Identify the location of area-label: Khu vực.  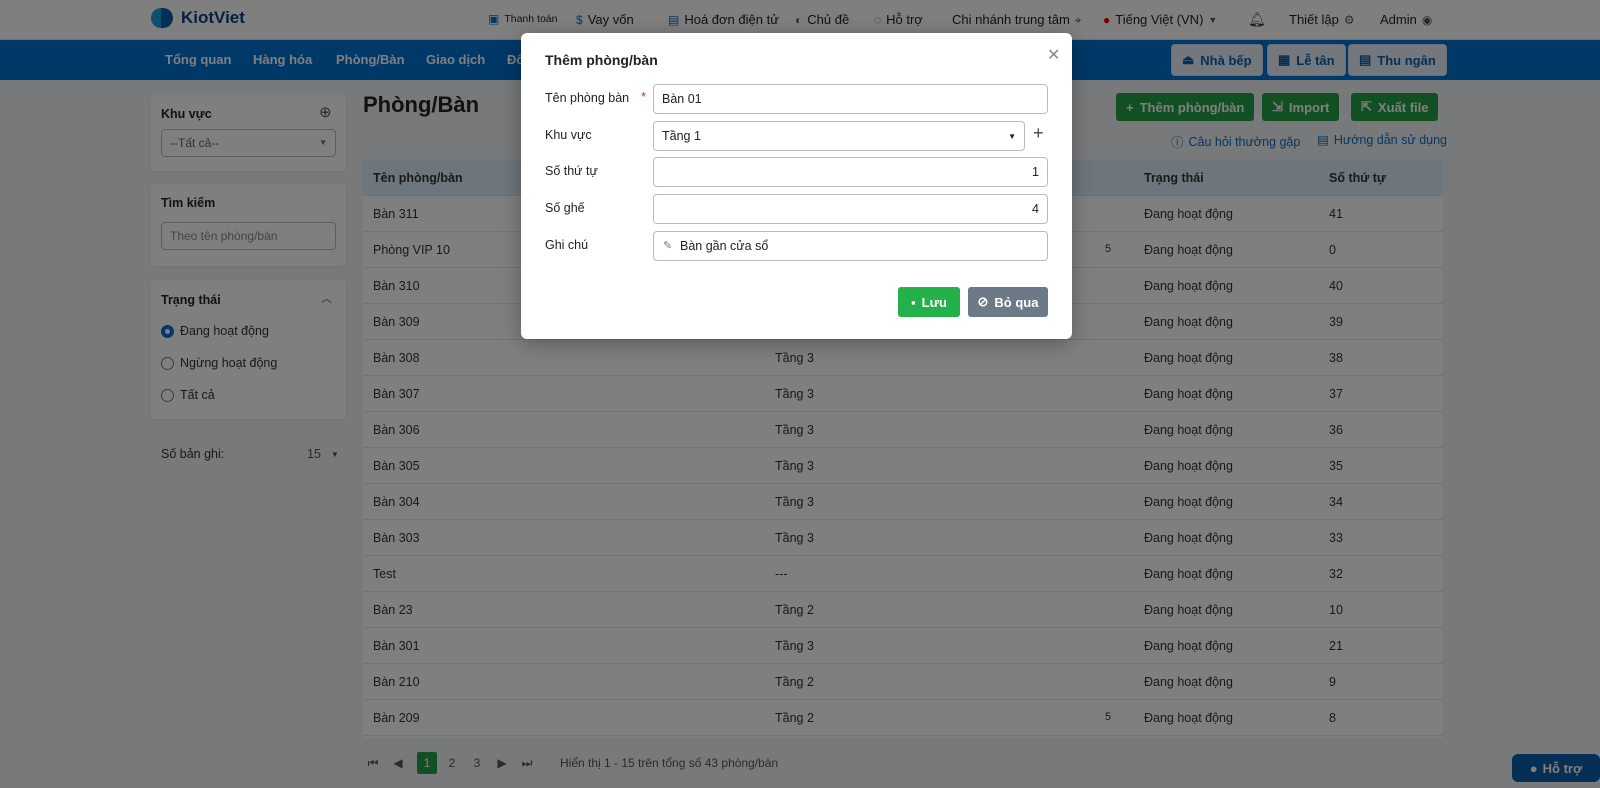
(568, 135).